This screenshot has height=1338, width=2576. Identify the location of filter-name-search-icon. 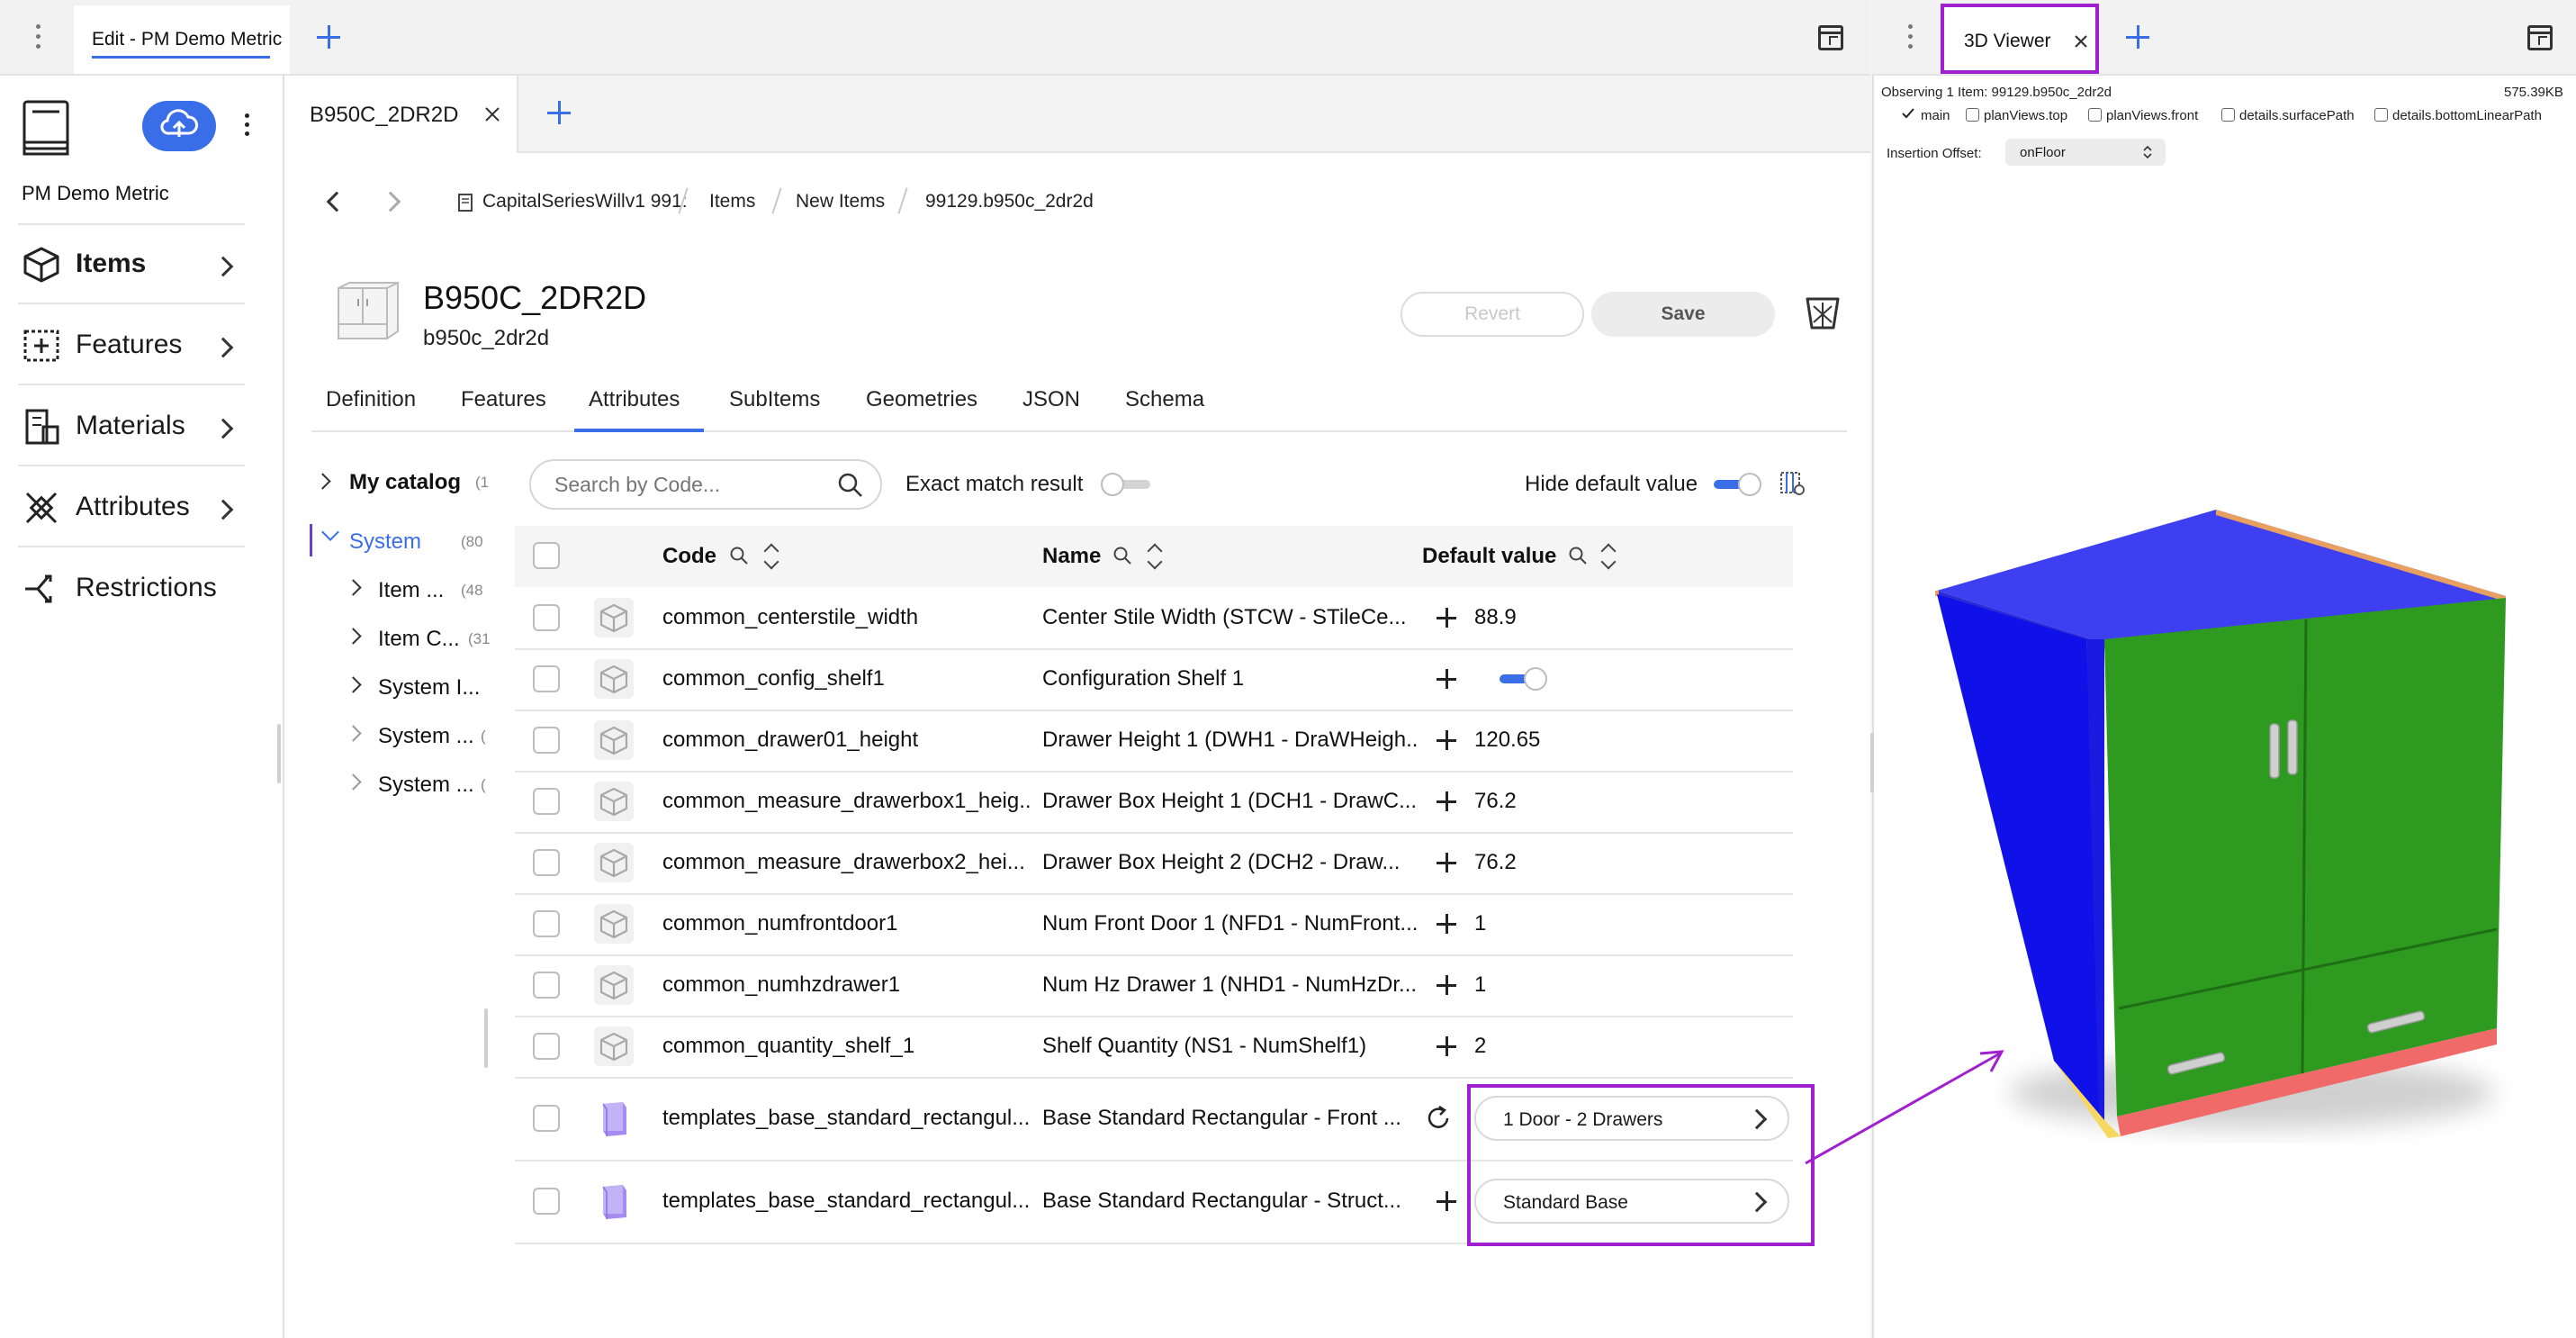
(1122, 555).